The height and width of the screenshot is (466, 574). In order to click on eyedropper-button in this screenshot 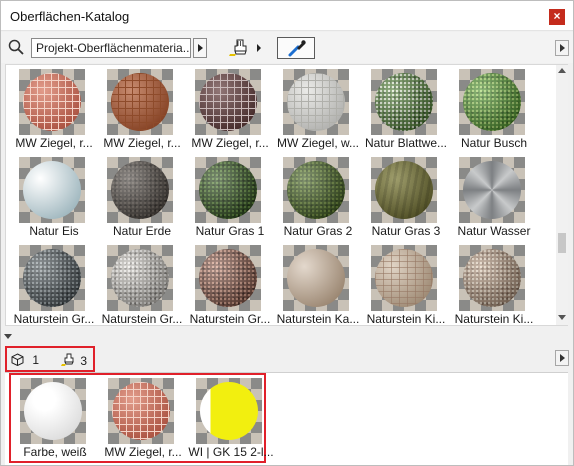, I will do `click(296, 48)`.